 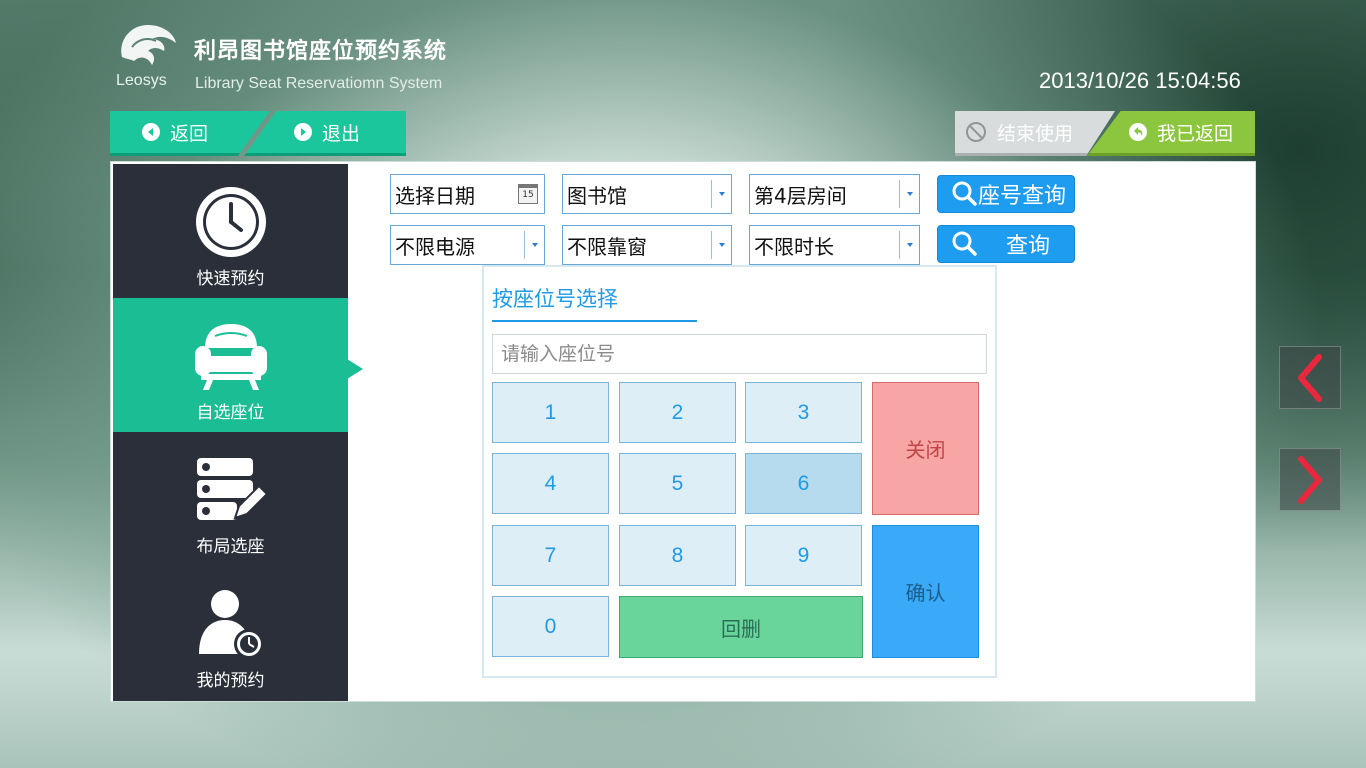 I want to click on previous-page-button, so click(x=1310, y=377).